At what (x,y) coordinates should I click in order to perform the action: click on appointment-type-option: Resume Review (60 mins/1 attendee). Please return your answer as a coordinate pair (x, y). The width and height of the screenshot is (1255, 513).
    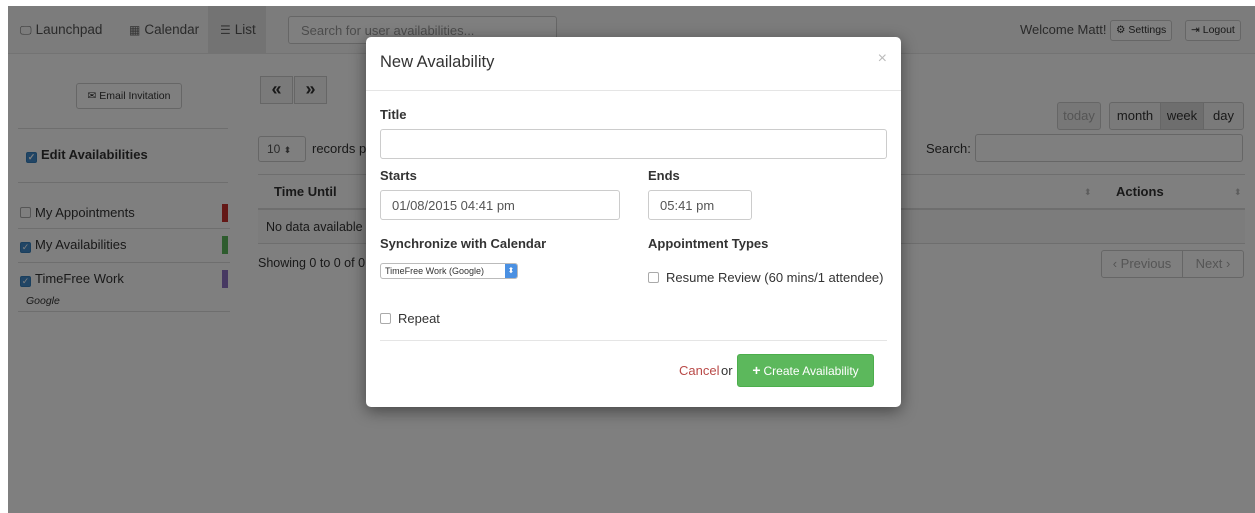
    Looking at the image, I should click on (766, 278).